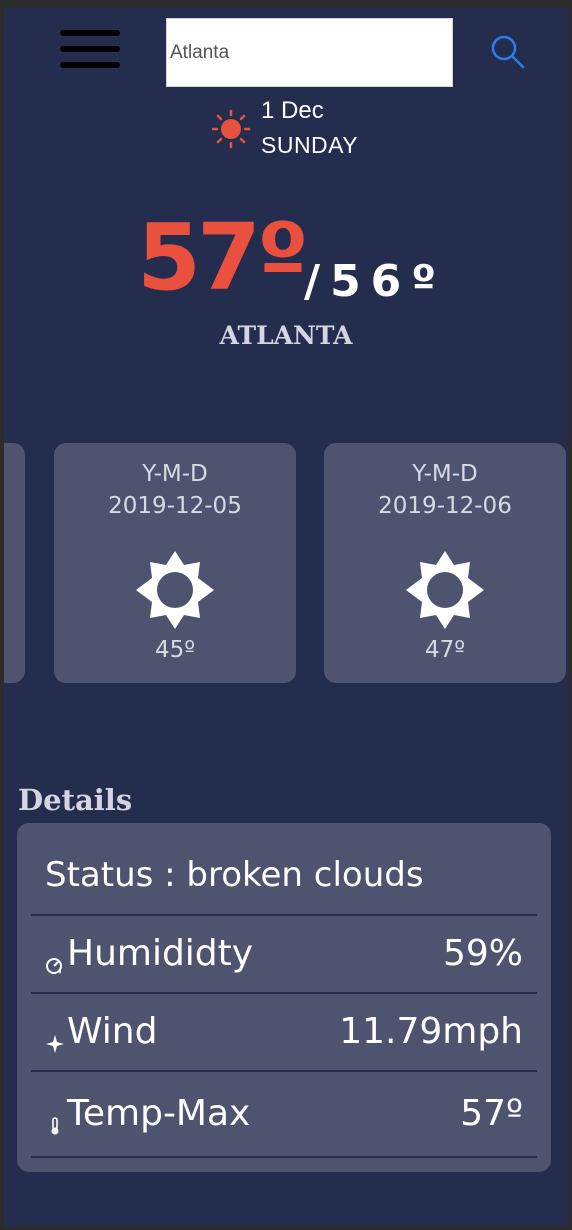  What do you see at coordinates (175, 506) in the screenshot?
I see `forecast-date: 2019-12-05` at bounding box center [175, 506].